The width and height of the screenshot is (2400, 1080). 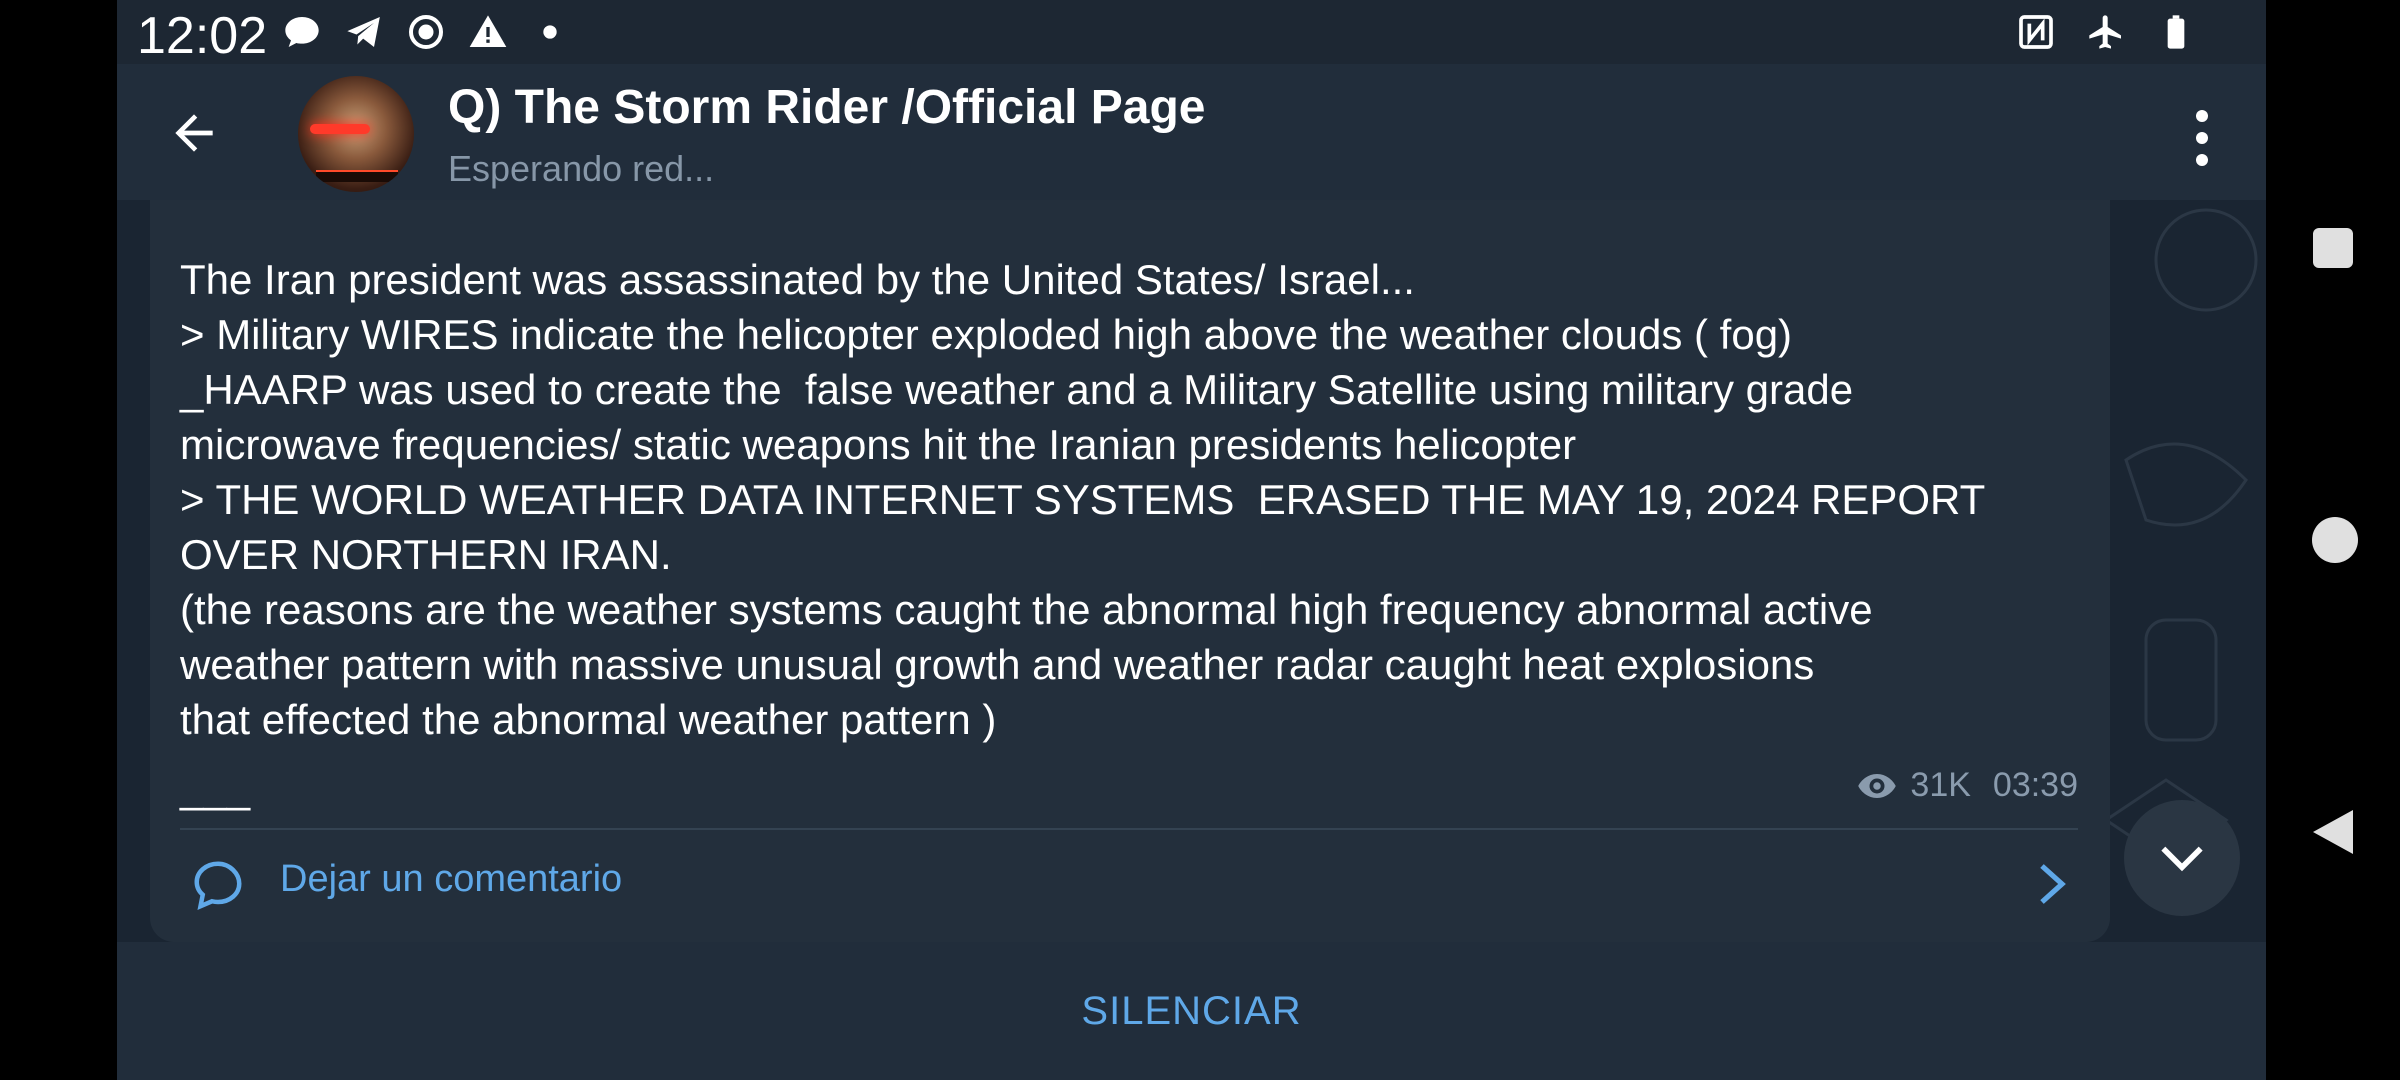 I want to click on status-icons-right, so click(x=2106, y=32).